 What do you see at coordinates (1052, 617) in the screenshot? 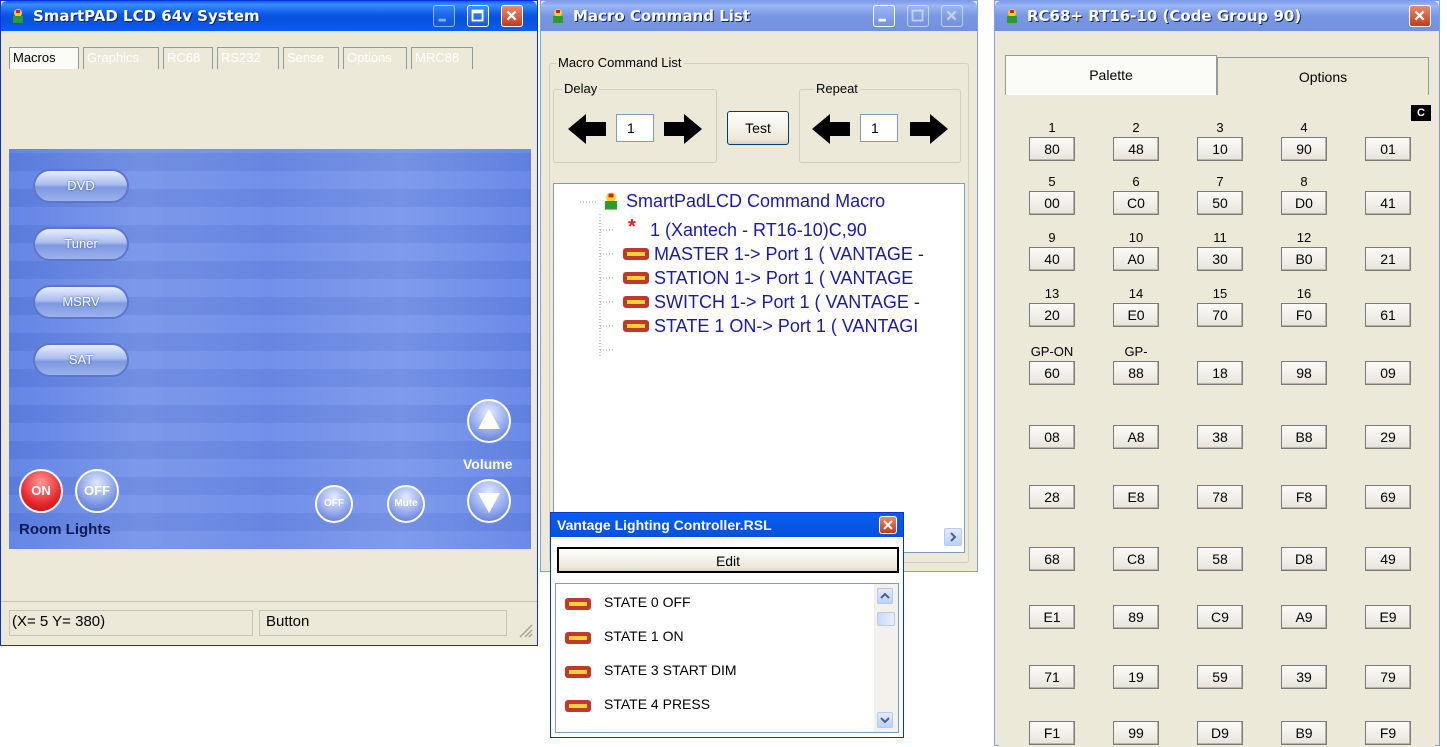
I see `palette-code-button: E1` at bounding box center [1052, 617].